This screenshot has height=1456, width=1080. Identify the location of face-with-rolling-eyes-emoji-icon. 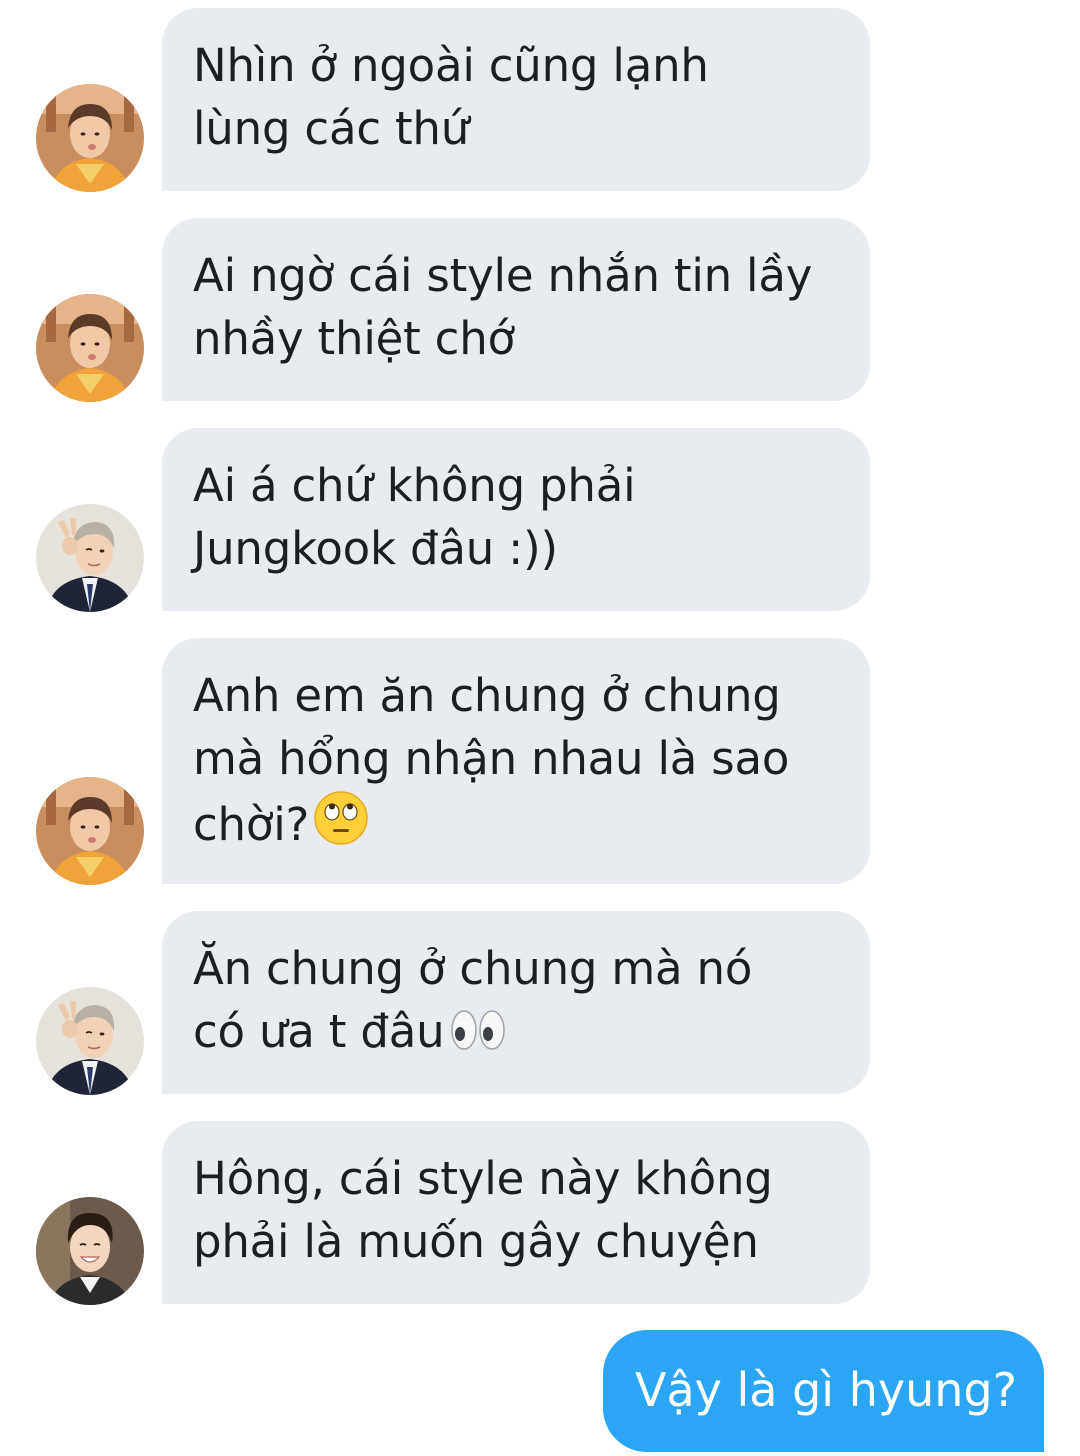
(341, 826).